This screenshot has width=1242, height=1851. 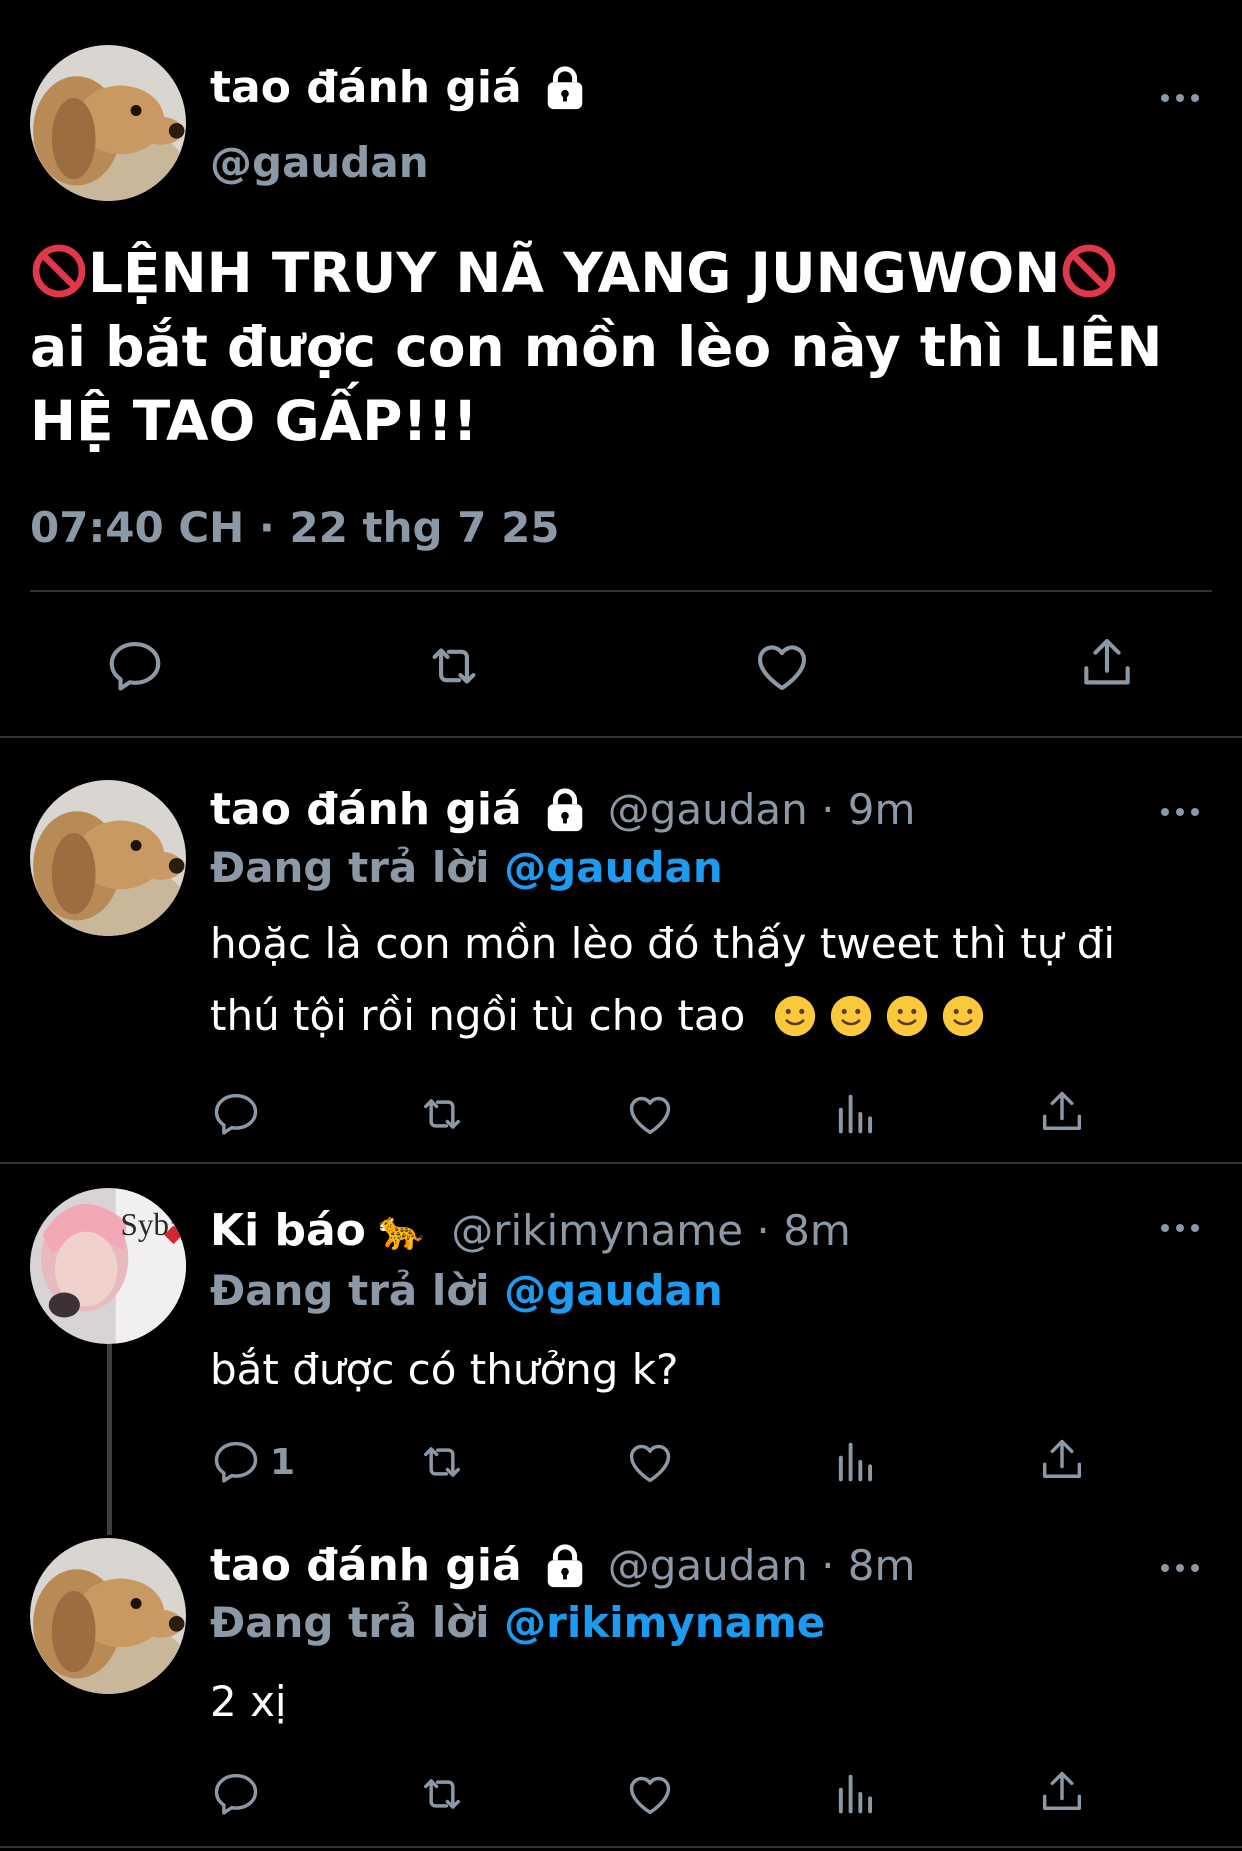 What do you see at coordinates (762, 809) in the screenshot?
I see `handle-time: @gaudan · 9m` at bounding box center [762, 809].